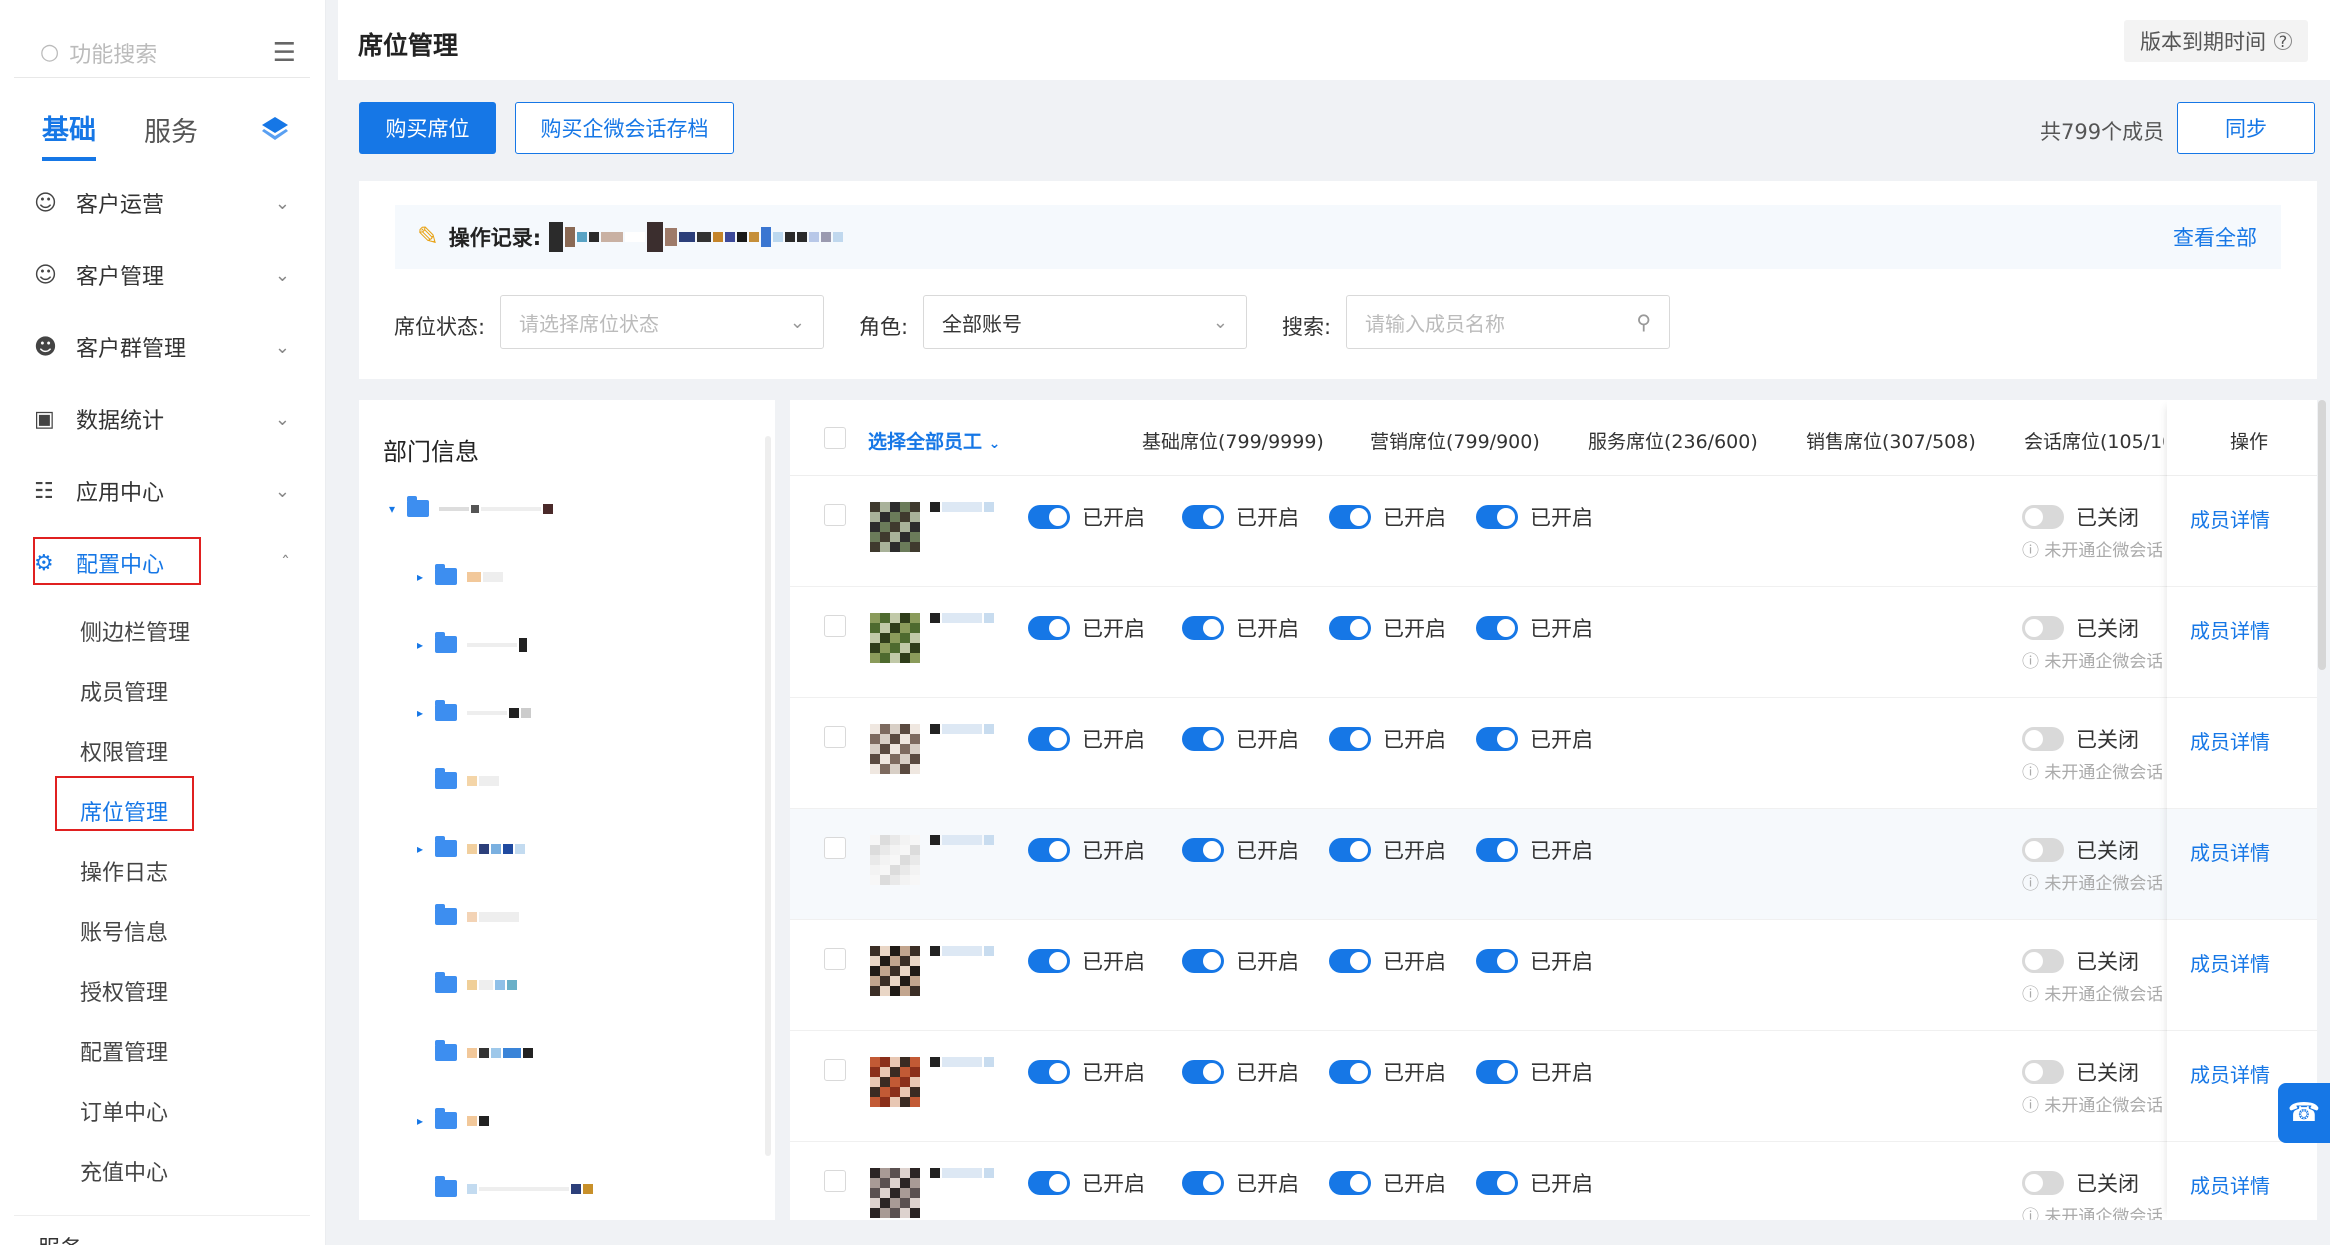 Image resolution: width=2330 pixels, height=1245 pixels. Describe the element at coordinates (124, 751) in the screenshot. I see `sub-permission-manage: 权限管理` at that location.